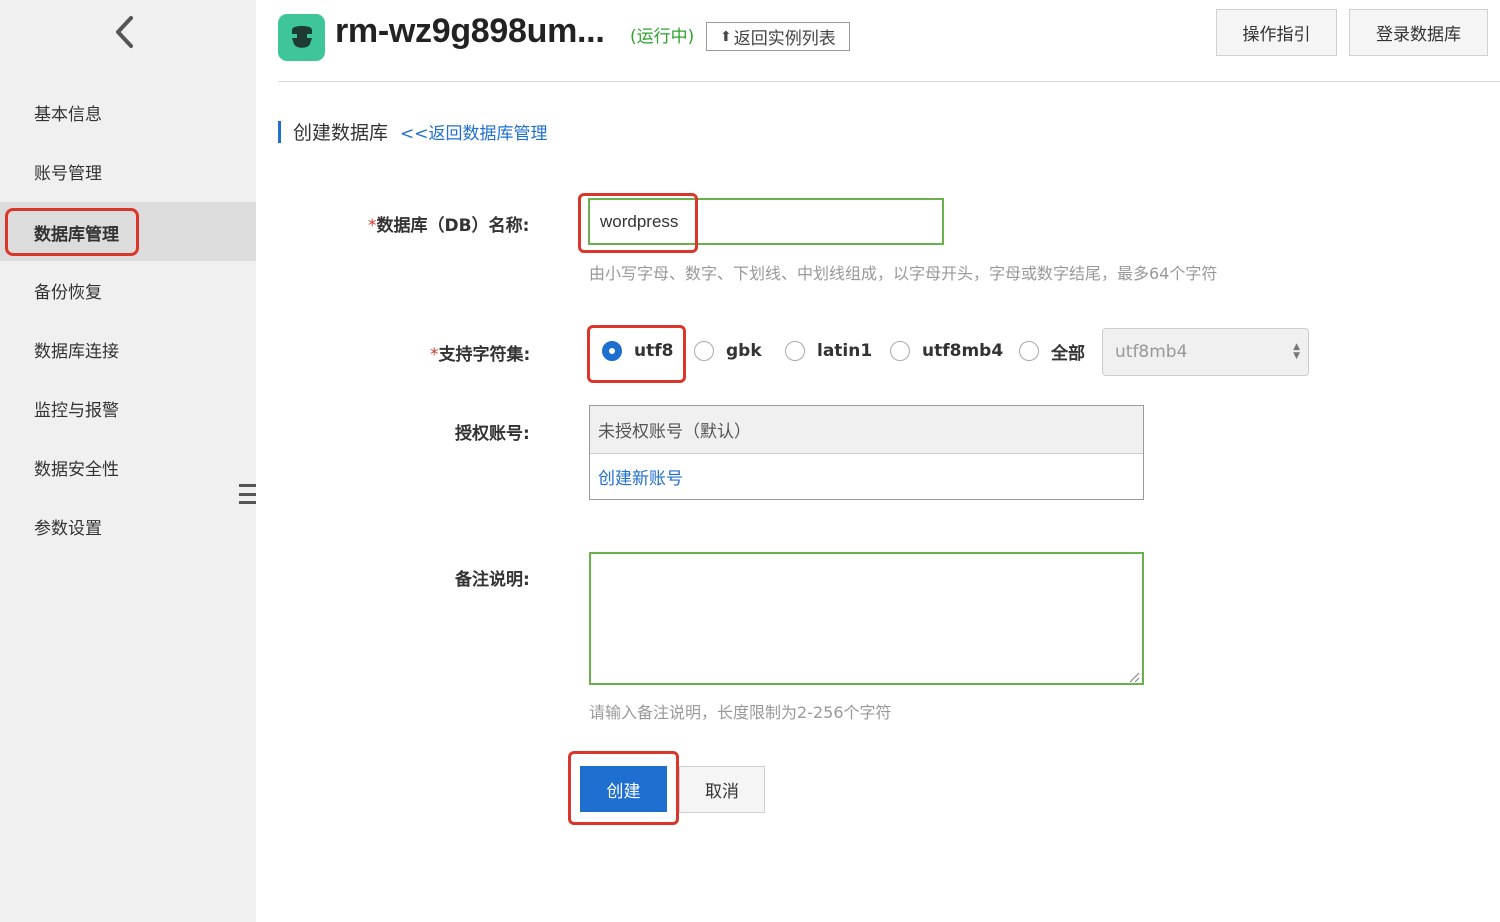  What do you see at coordinates (866, 476) in the screenshot?
I see `create-new-account-link: 创建新账号` at bounding box center [866, 476].